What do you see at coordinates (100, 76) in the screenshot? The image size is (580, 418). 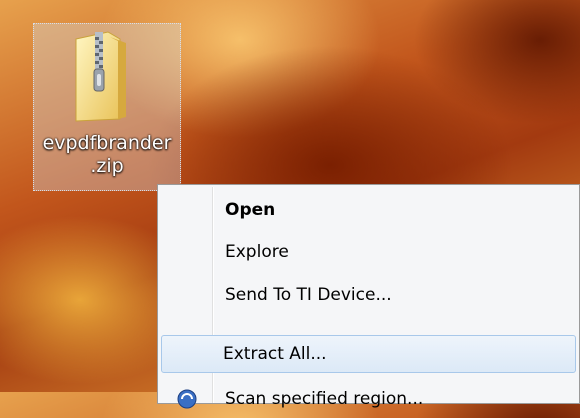 I see `zip-folder-icon` at bounding box center [100, 76].